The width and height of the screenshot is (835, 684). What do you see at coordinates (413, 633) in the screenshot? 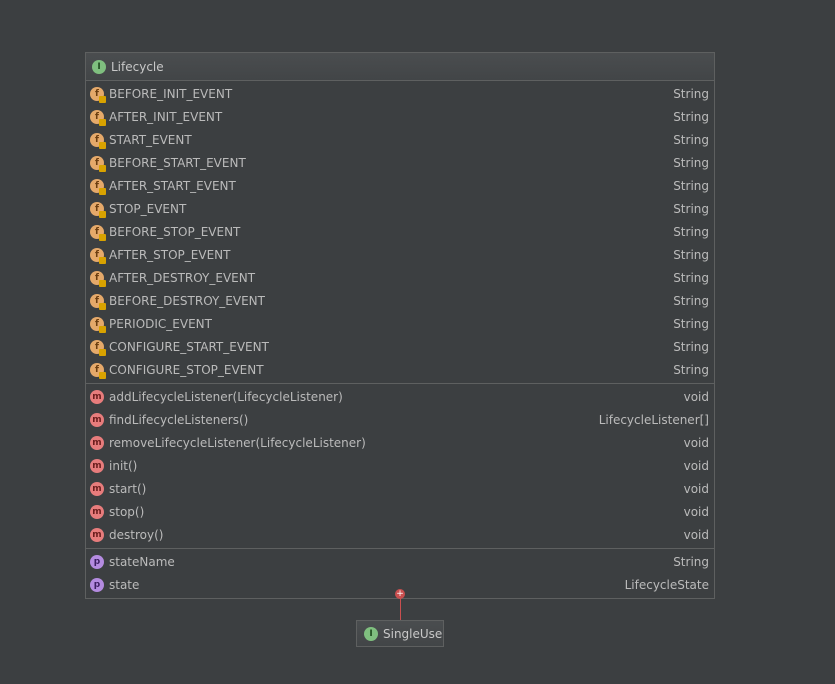
I see `subclass-name: SingleUse` at bounding box center [413, 633].